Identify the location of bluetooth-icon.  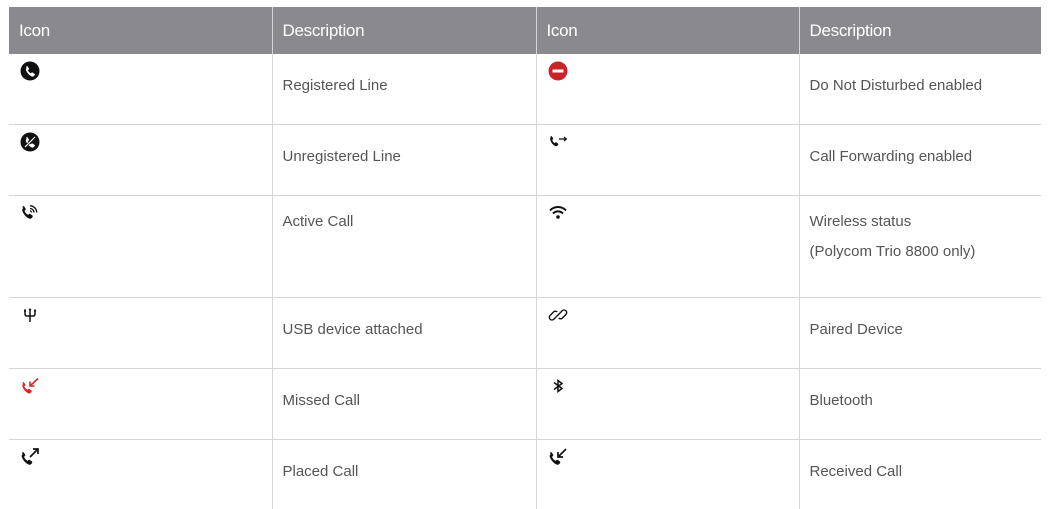
(558, 386).